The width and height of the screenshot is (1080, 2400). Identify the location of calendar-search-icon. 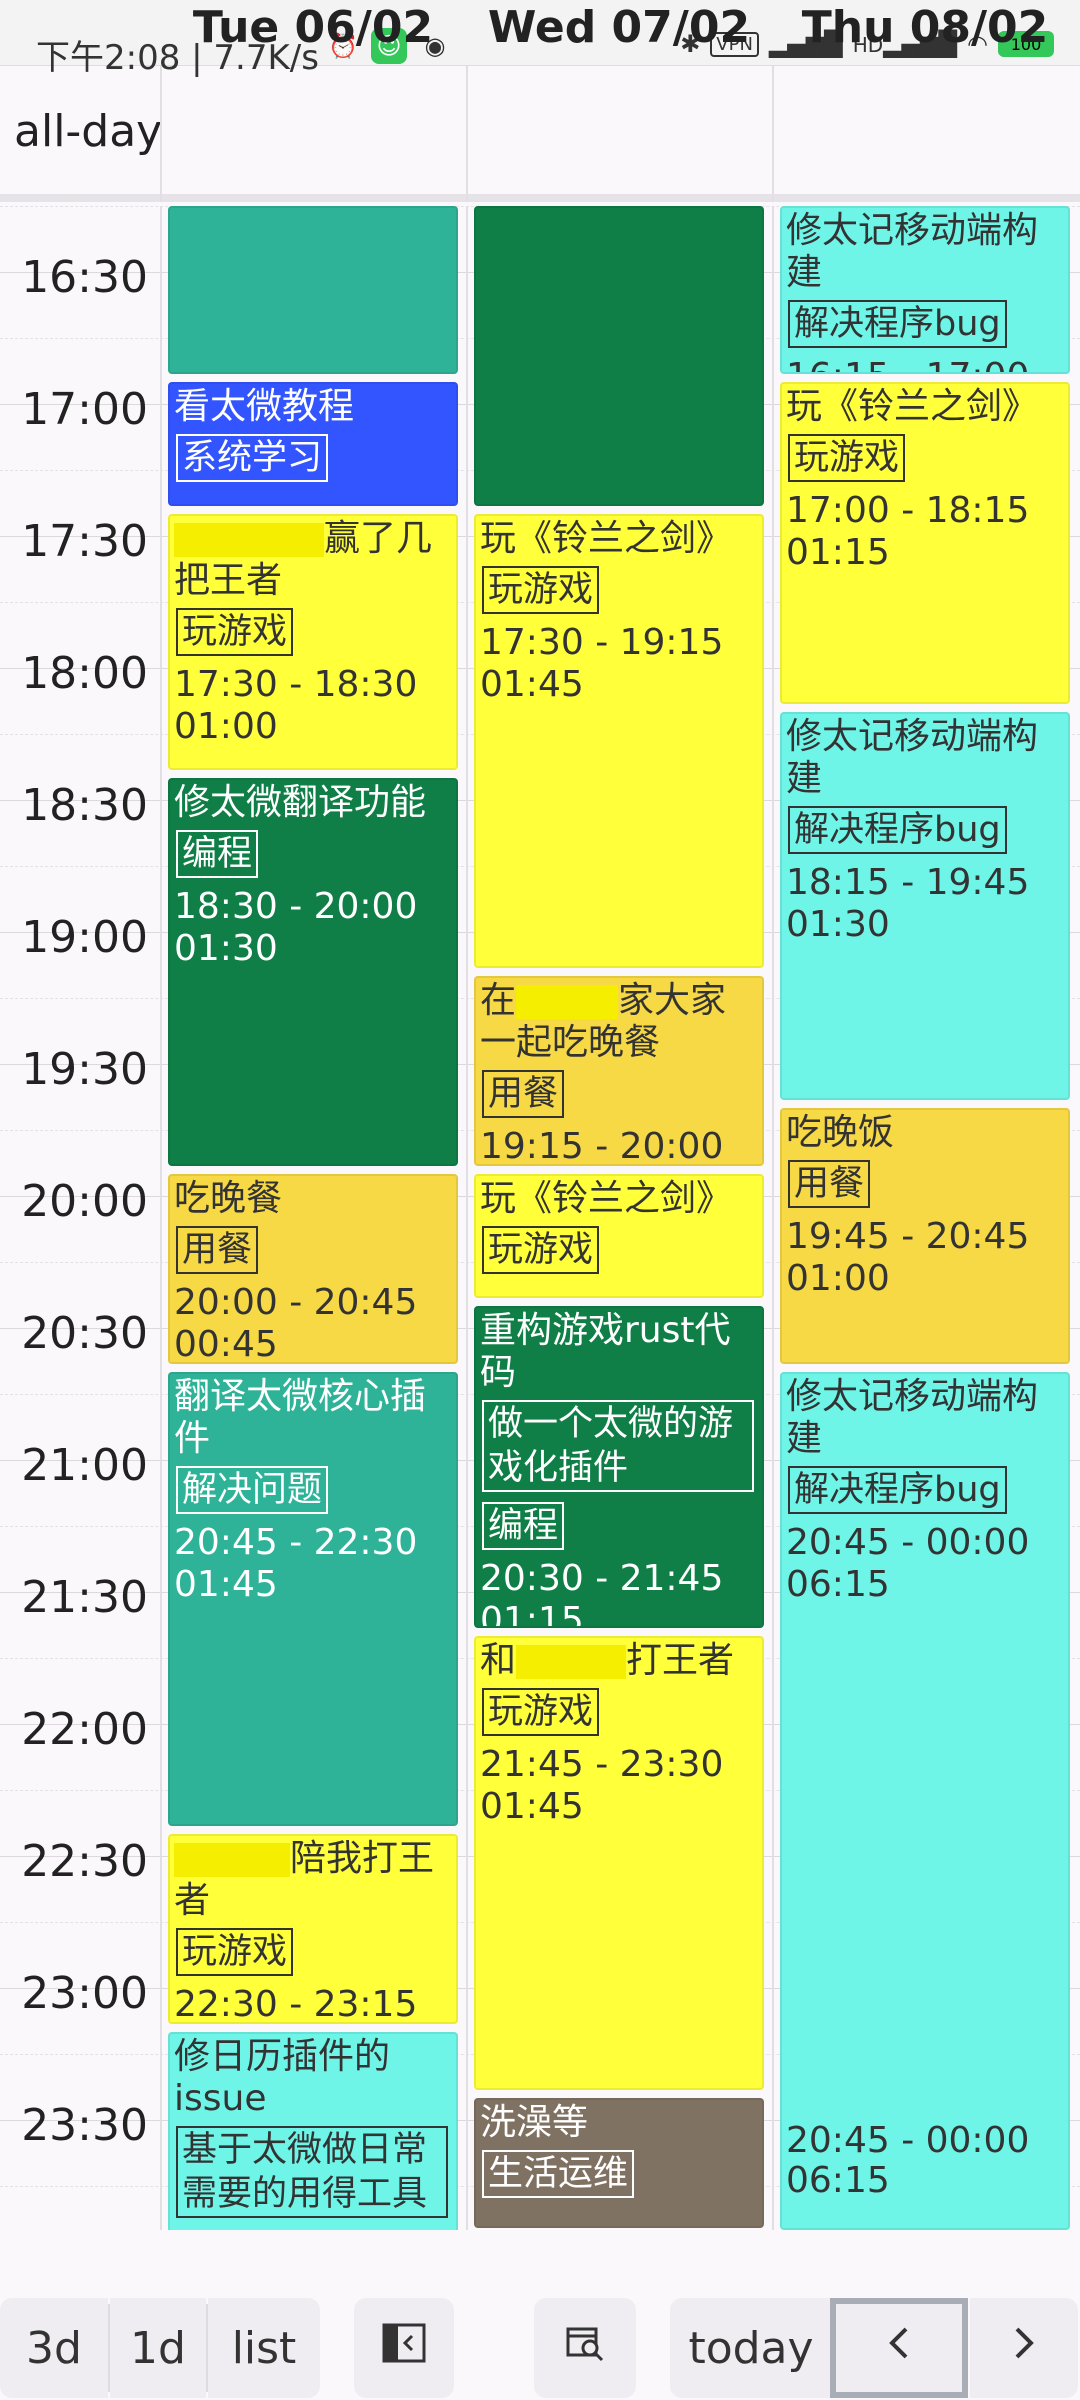
(585, 2348).